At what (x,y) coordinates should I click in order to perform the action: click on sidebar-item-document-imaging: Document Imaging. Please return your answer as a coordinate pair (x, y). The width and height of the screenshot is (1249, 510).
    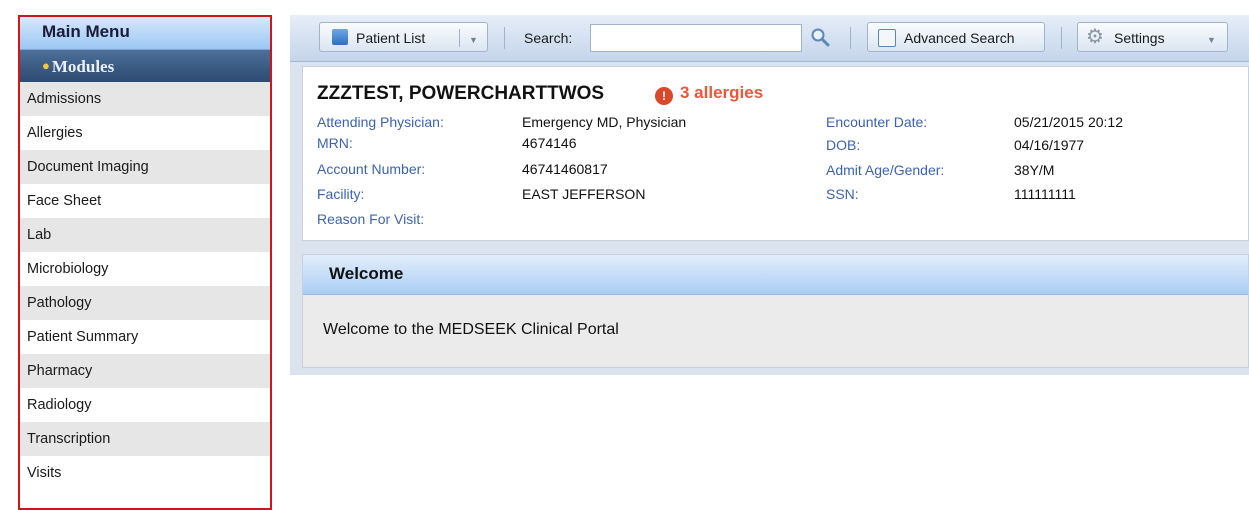
    Looking at the image, I should click on (145, 167).